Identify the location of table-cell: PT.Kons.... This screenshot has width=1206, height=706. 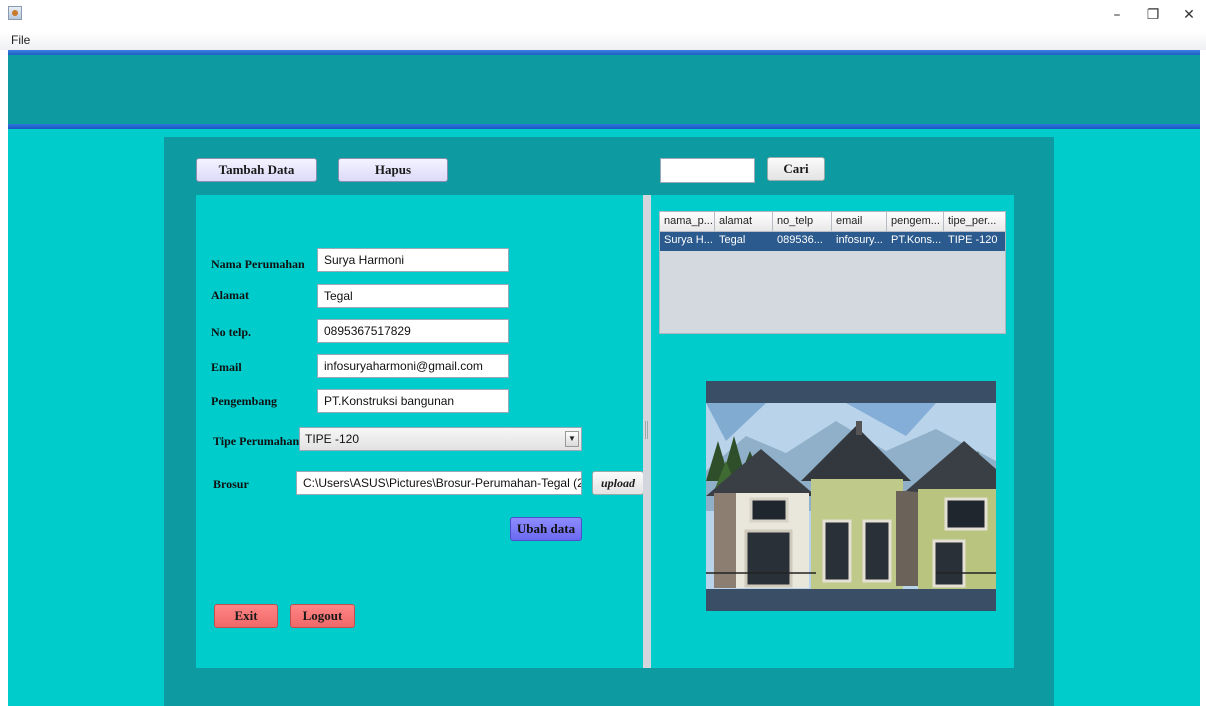
(915, 240).